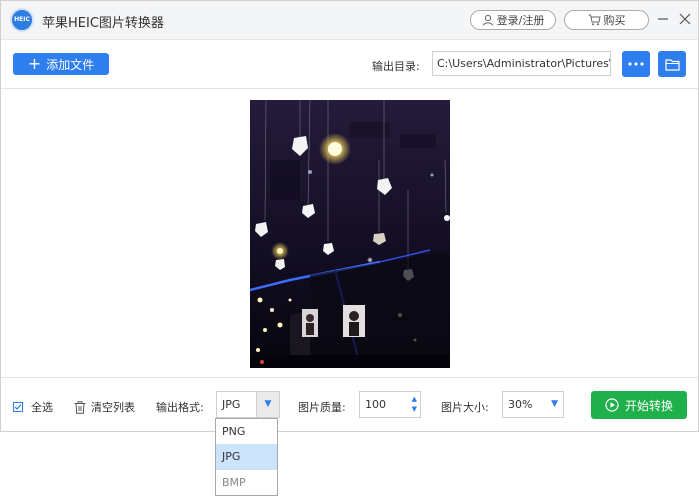 This screenshot has width=699, height=500. I want to click on buy-button: 购买, so click(606, 20).